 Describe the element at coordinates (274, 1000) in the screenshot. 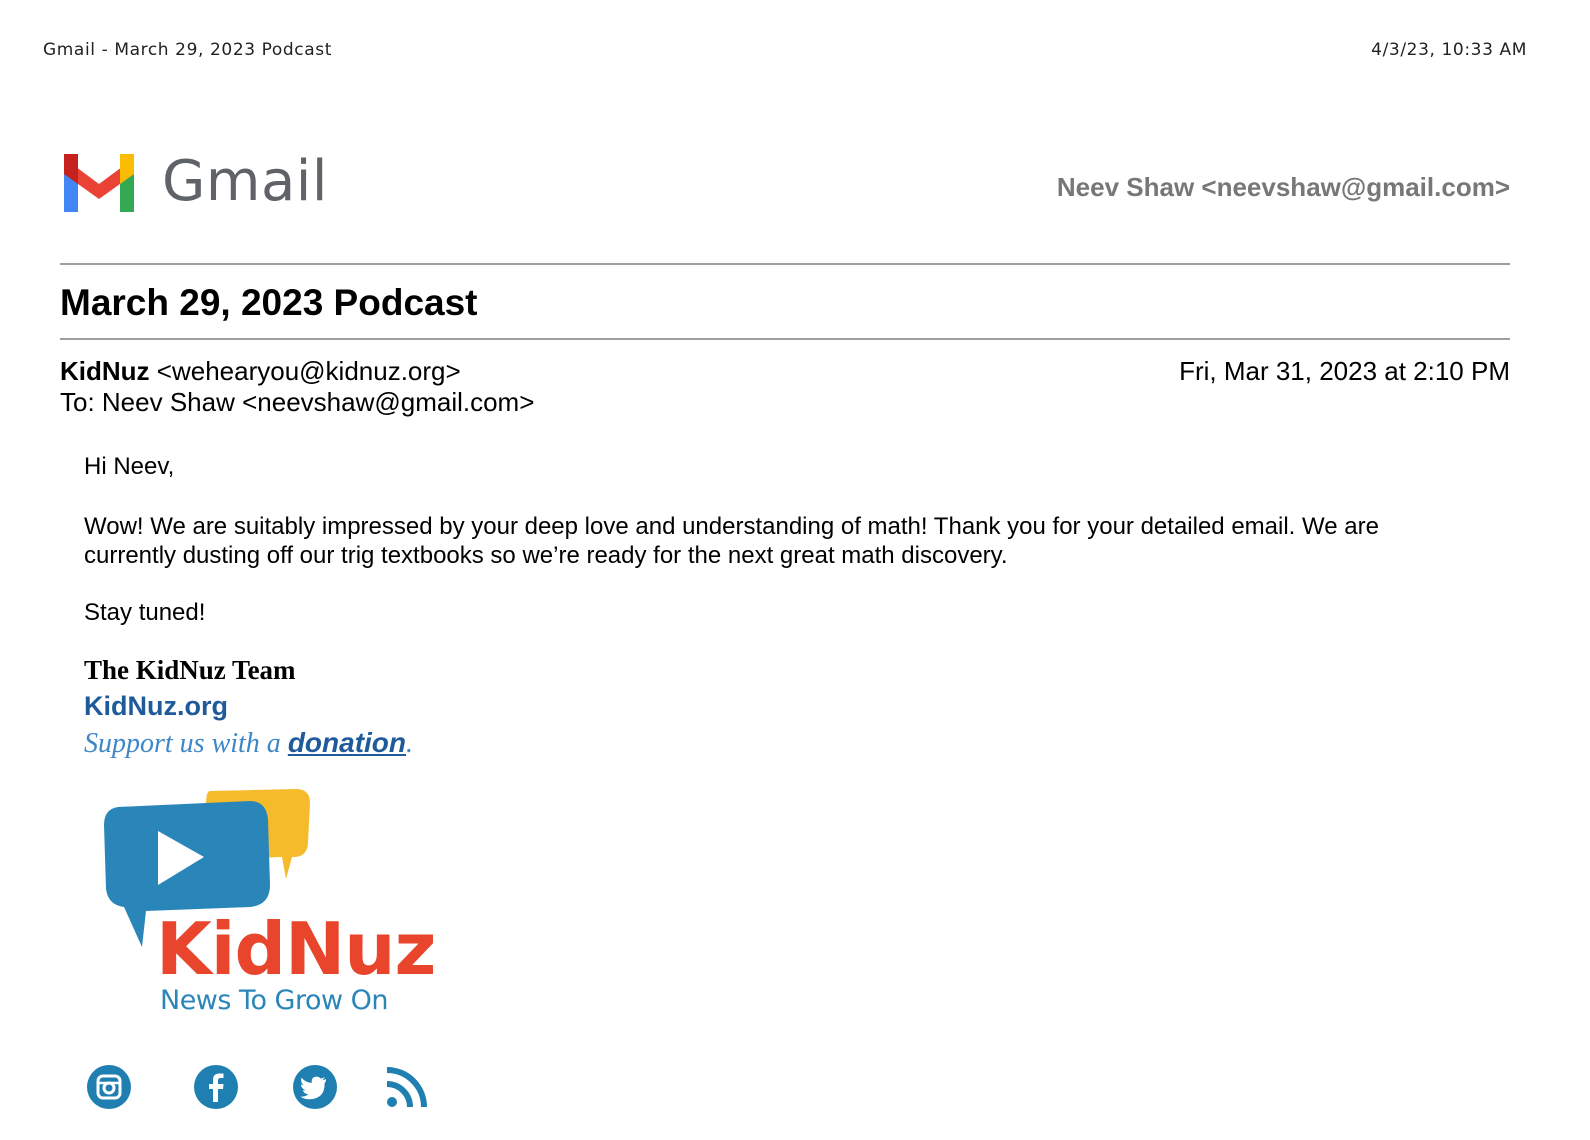

I see `kidnuz-tagline: News To Grow On` at that location.